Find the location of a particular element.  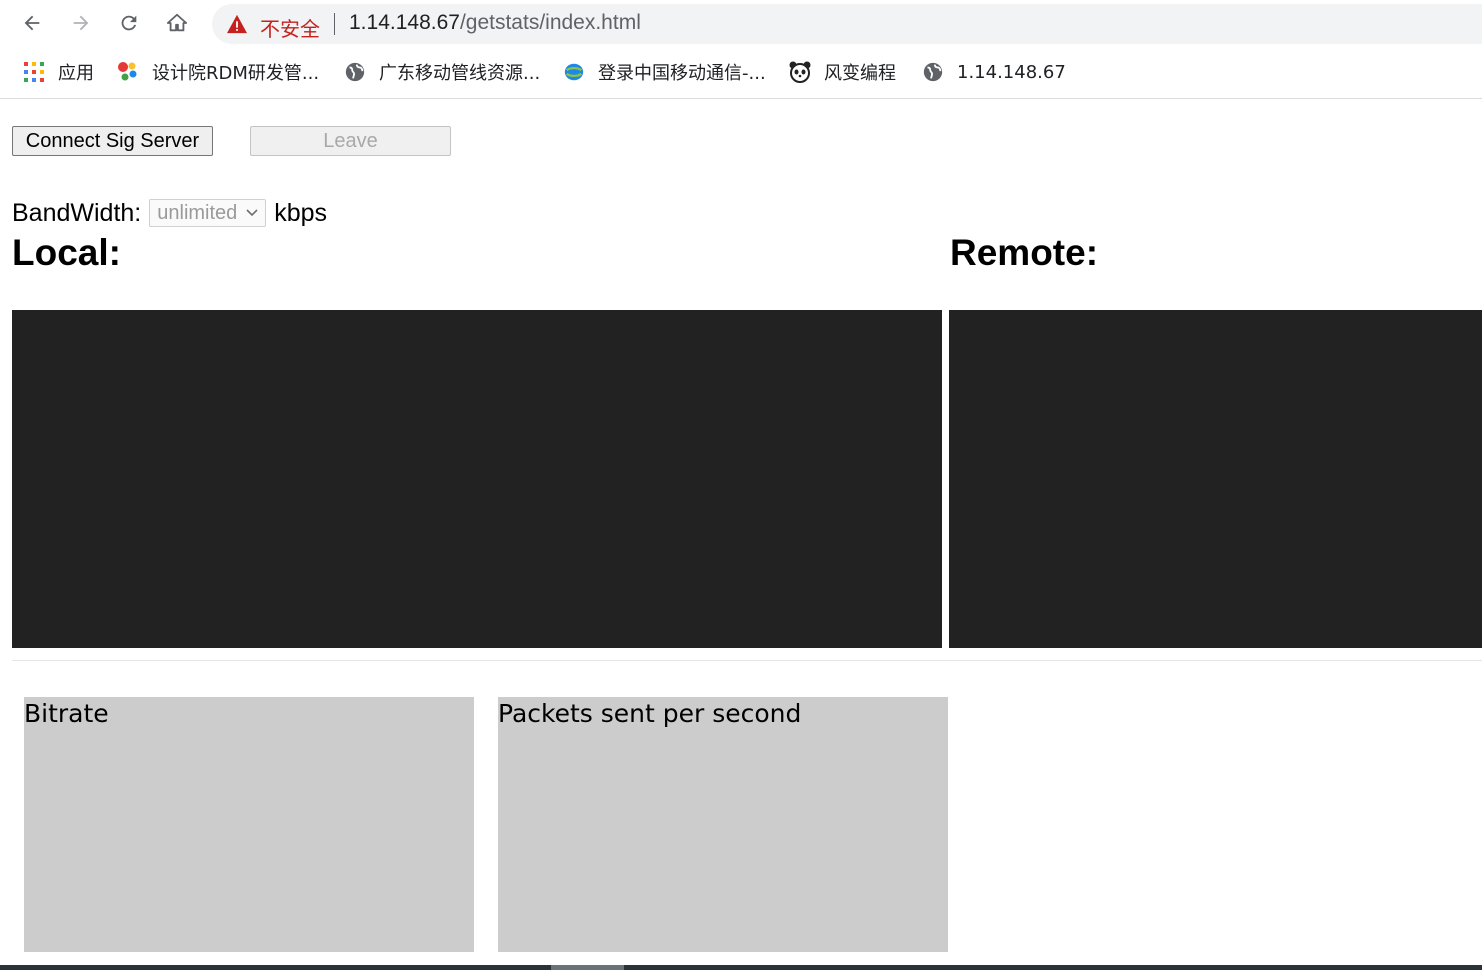

bandwidth-select: unlimited is located at coordinates (208, 213).